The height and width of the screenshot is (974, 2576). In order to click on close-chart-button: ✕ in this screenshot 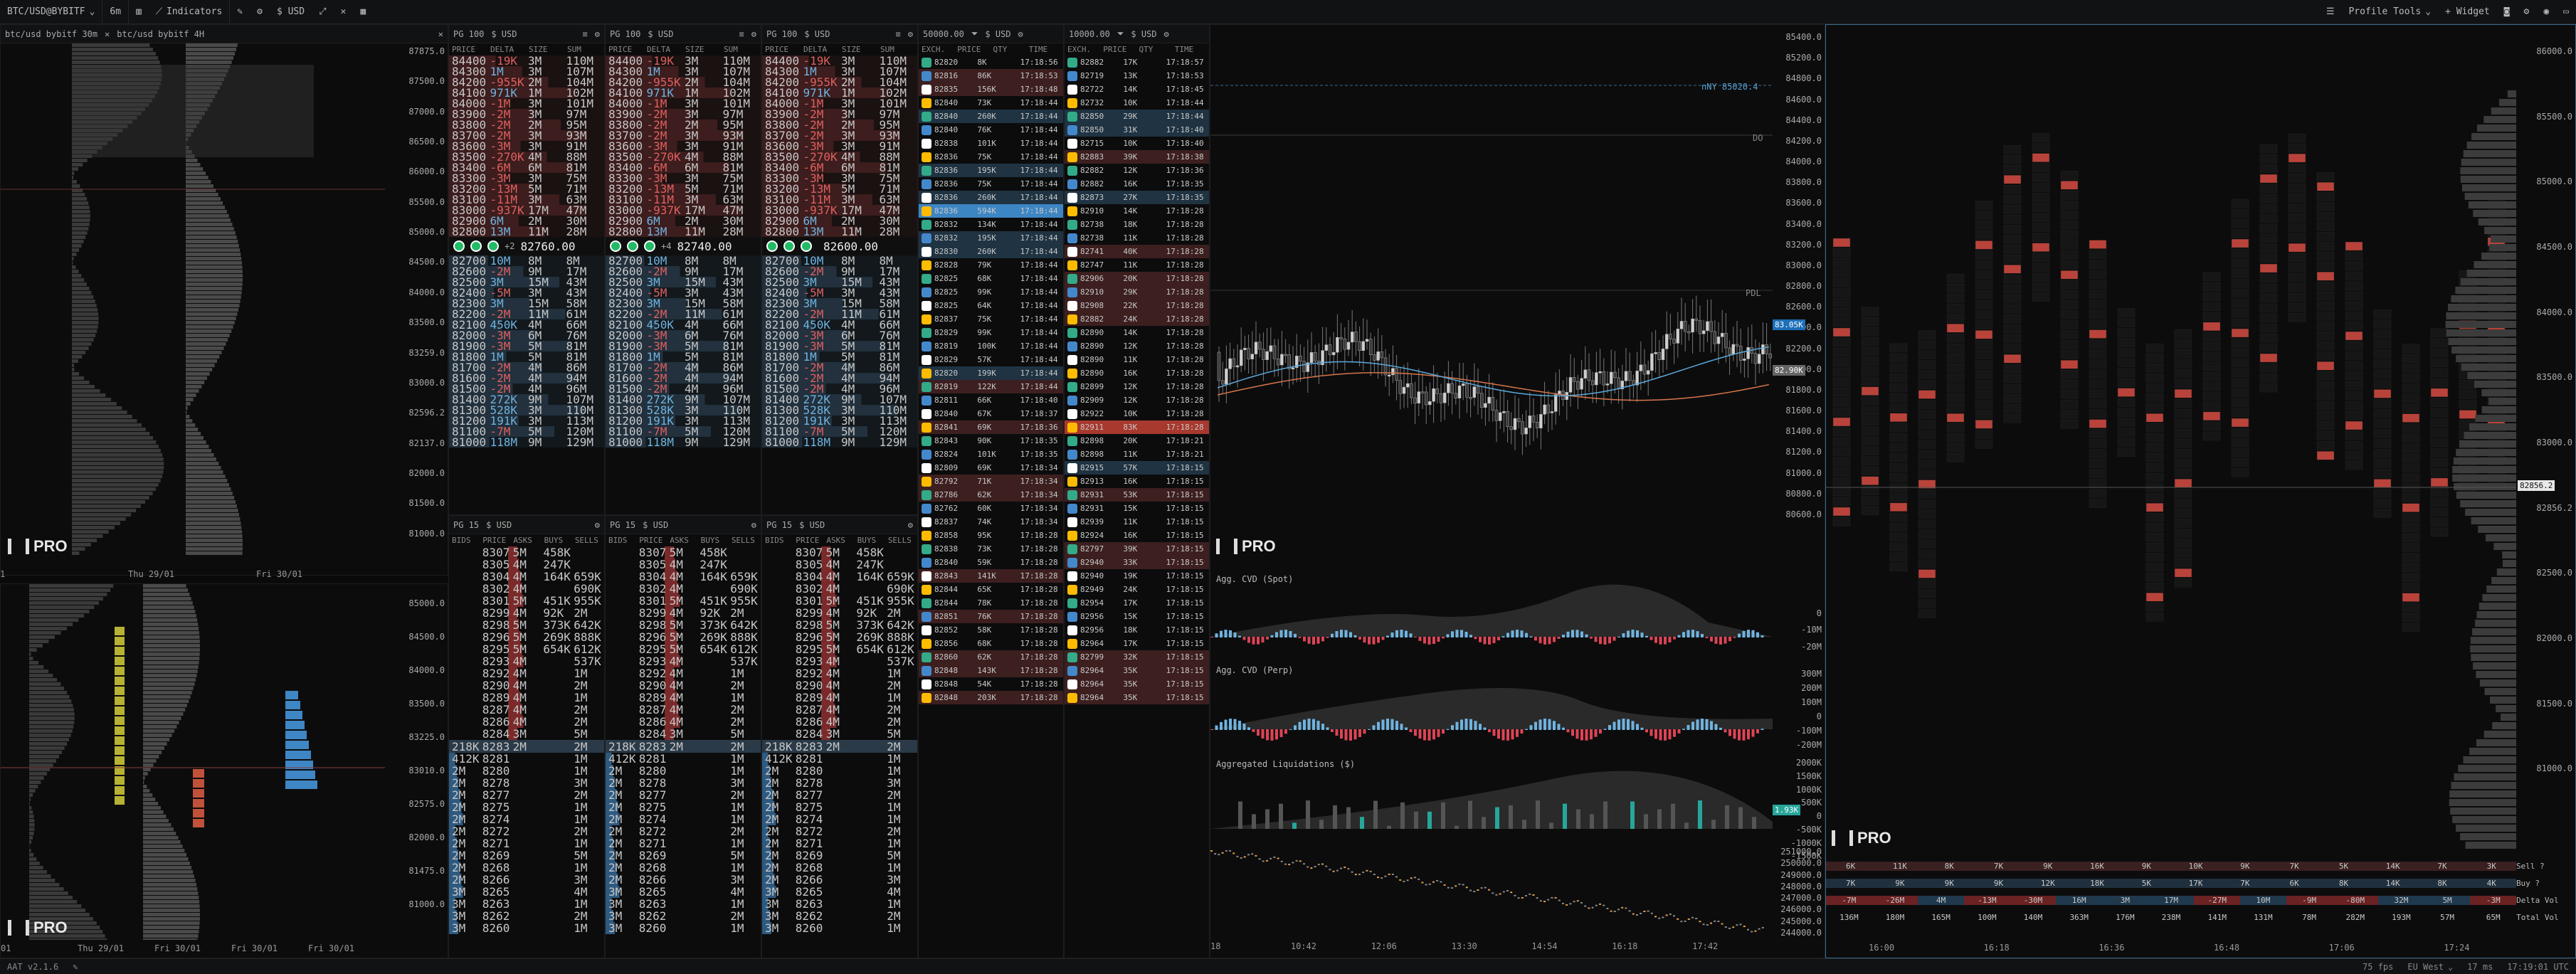, I will do `click(343, 11)`.